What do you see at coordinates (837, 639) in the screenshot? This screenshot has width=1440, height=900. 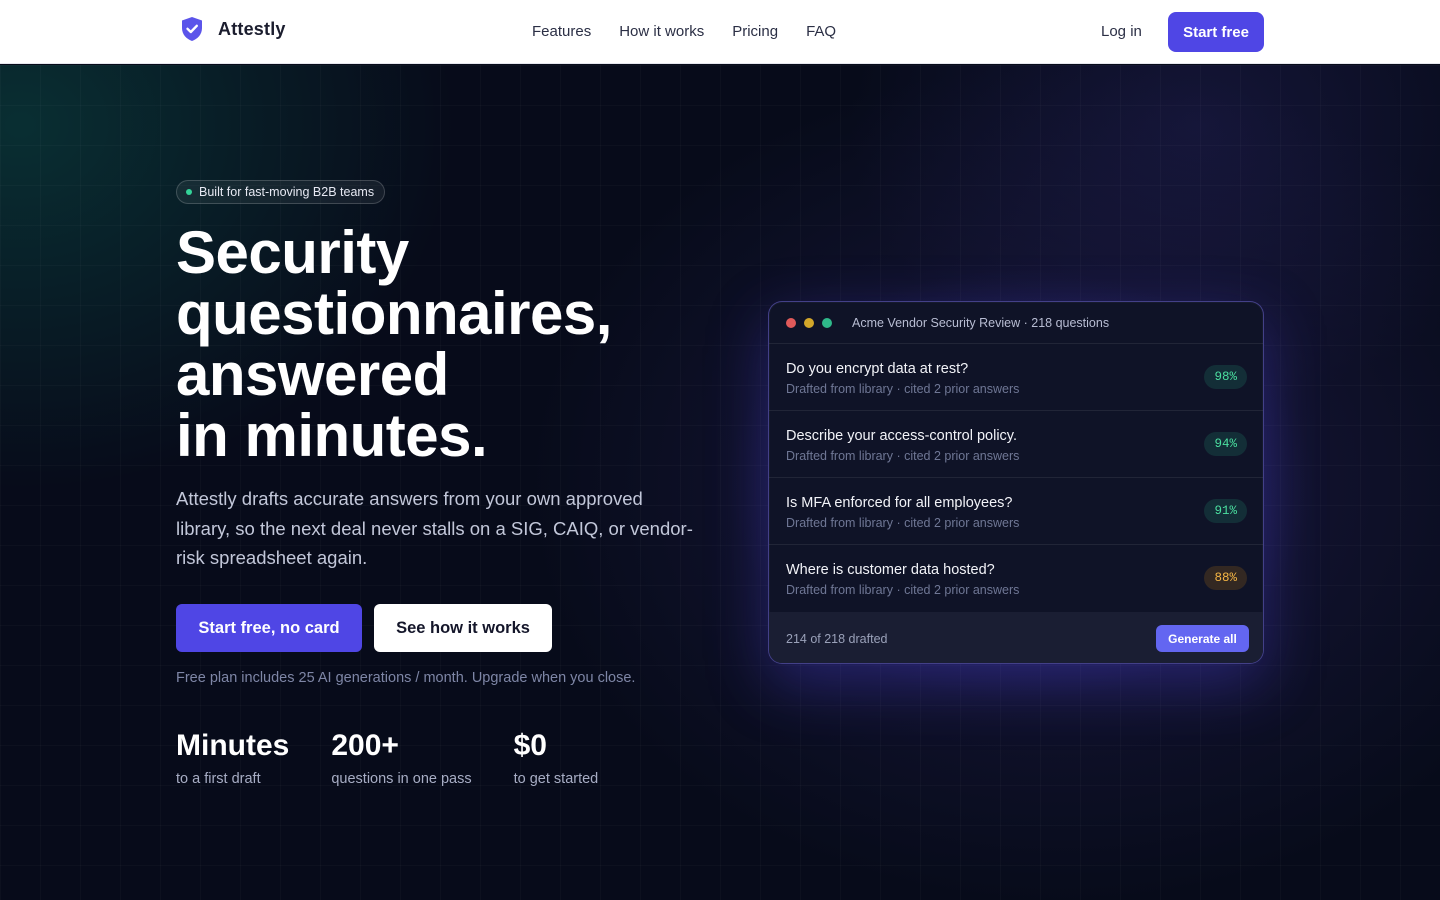 I see `draft-progress-text: 214 of 218 drafted` at bounding box center [837, 639].